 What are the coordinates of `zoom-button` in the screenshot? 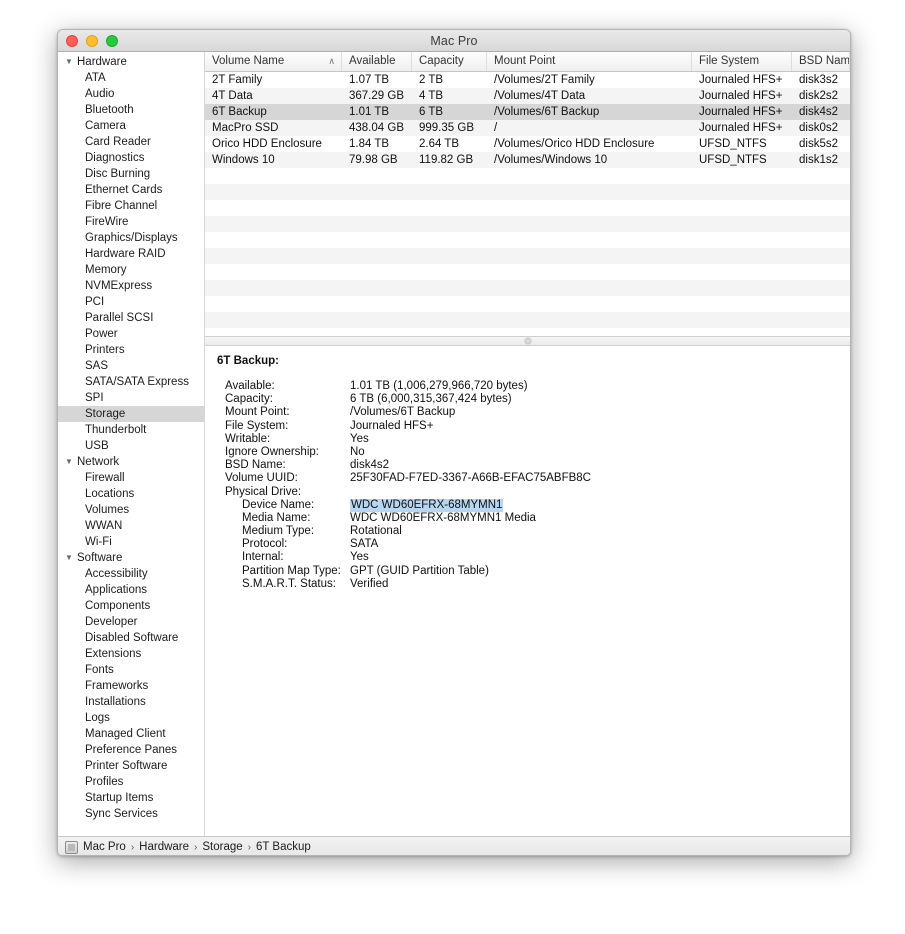 It's located at (112, 41).